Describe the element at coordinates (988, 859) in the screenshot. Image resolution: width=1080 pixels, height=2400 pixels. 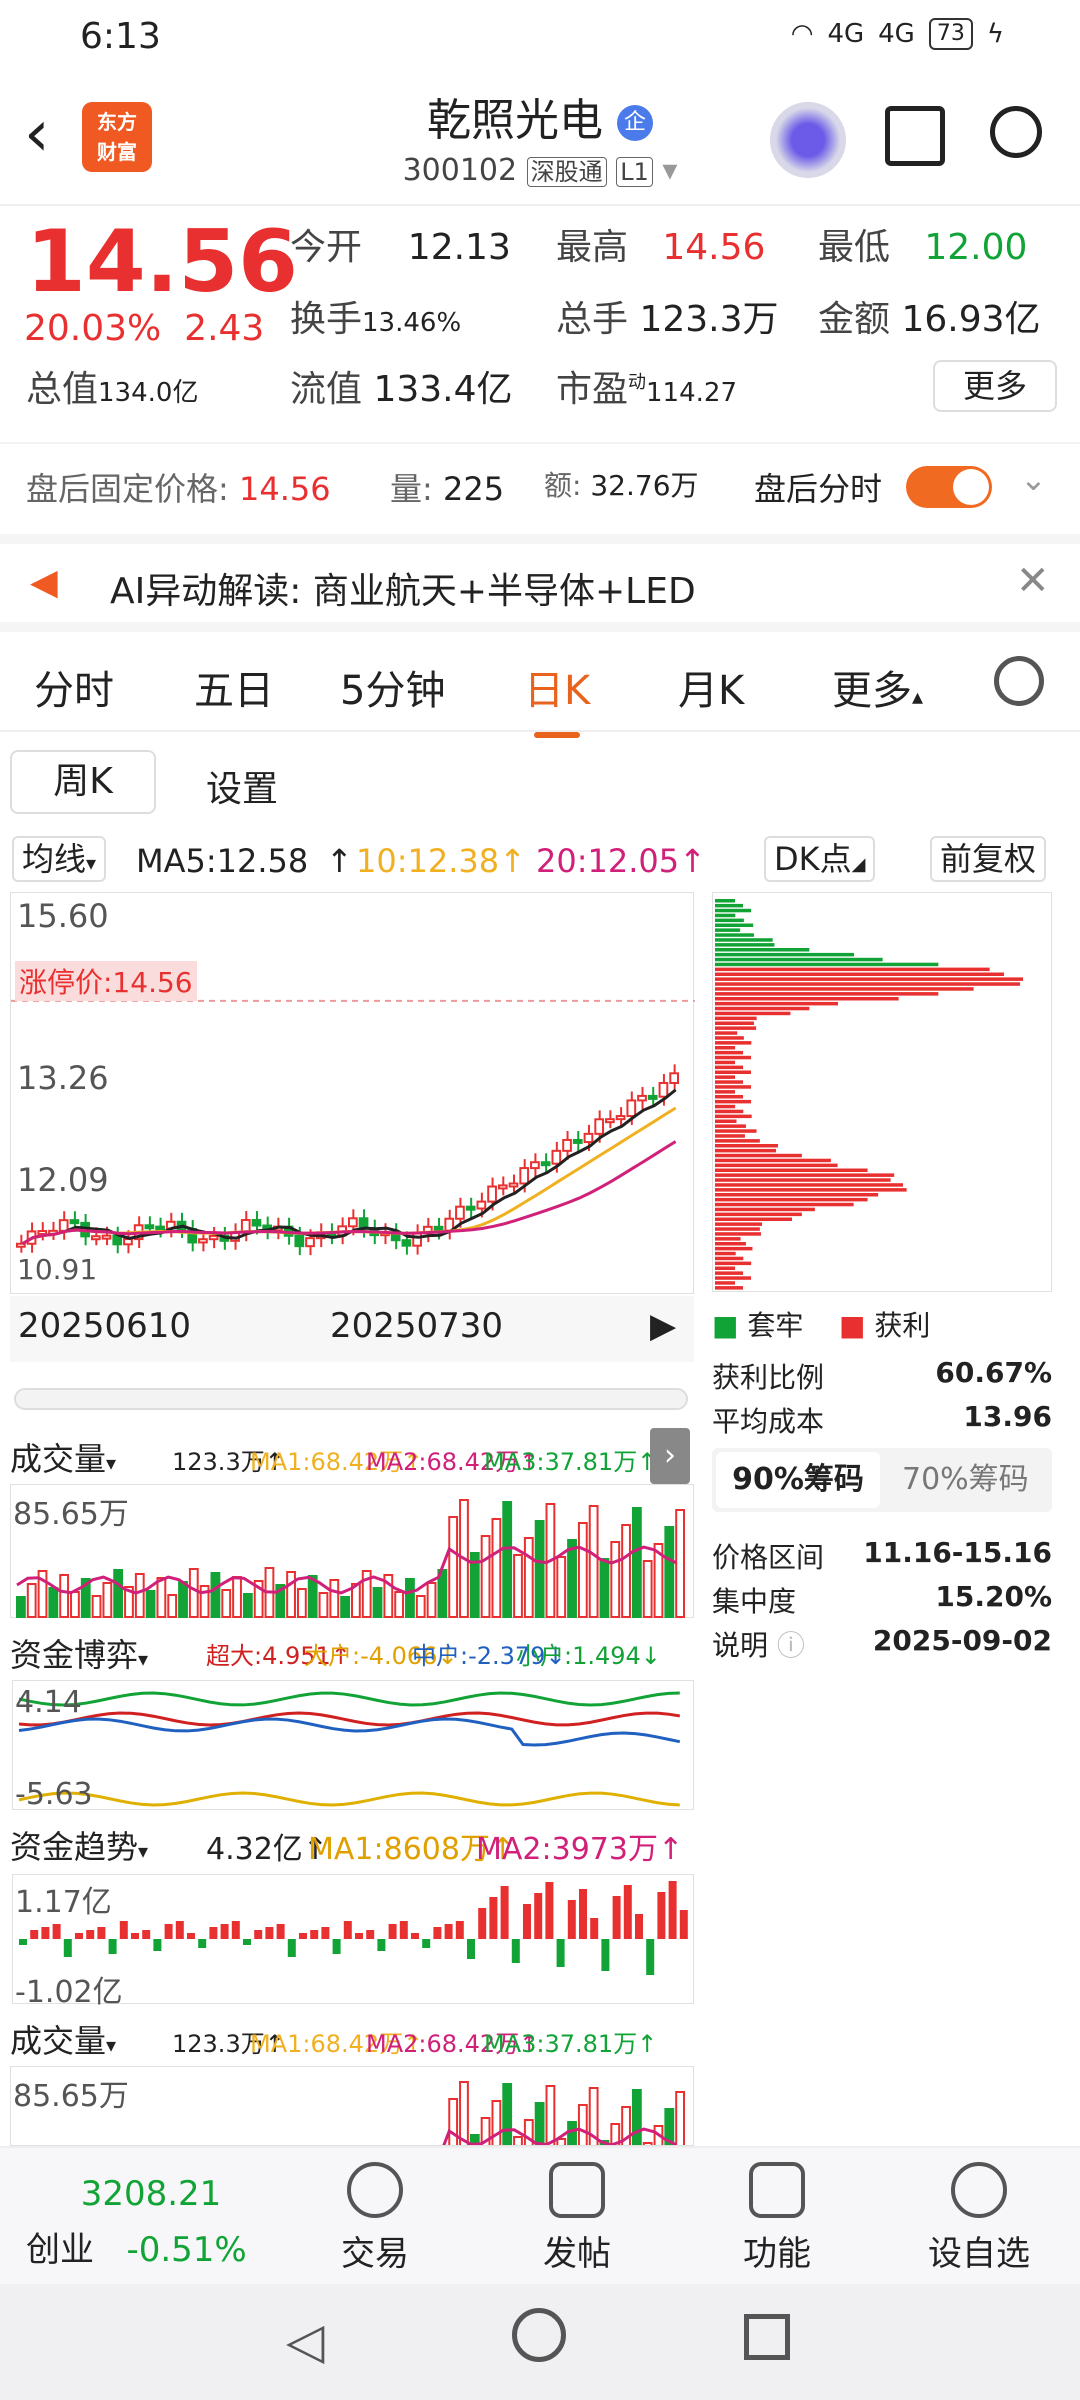
I see `adjust-selector: 前复权` at that location.